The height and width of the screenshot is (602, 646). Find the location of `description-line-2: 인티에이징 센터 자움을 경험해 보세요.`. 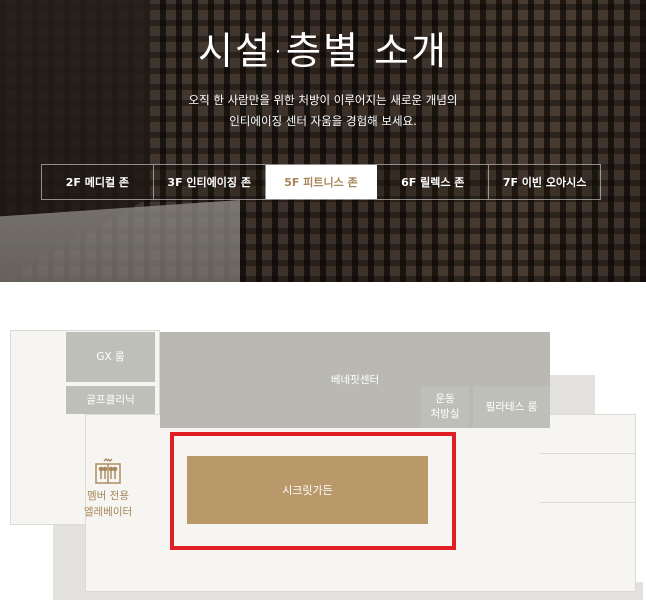

description-line-2: 인티에이징 센터 자움을 경험해 보세요. is located at coordinates (323, 121).